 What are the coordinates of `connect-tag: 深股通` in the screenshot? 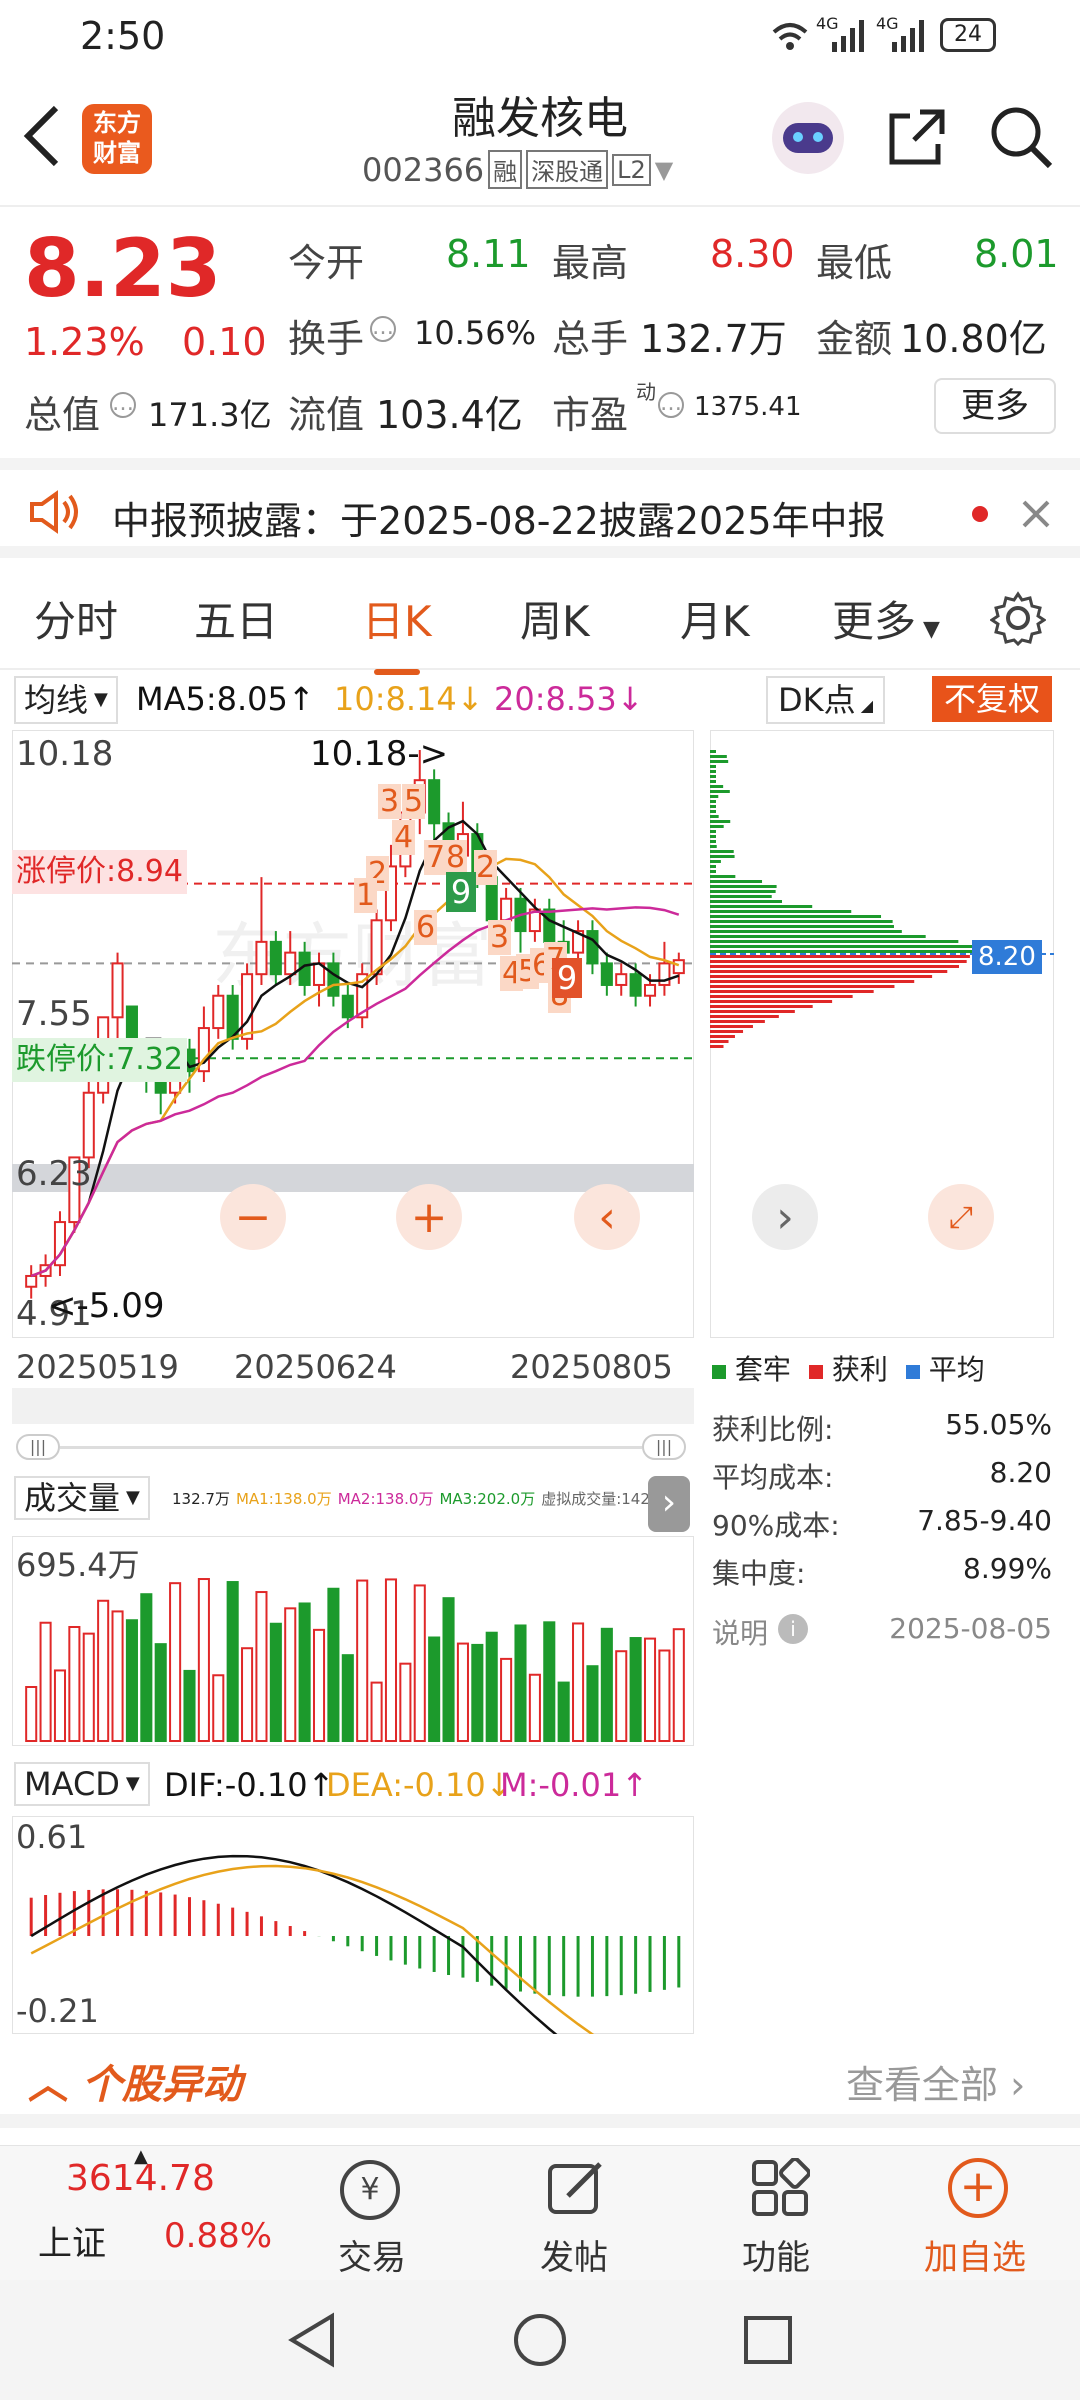 It's located at (567, 169).